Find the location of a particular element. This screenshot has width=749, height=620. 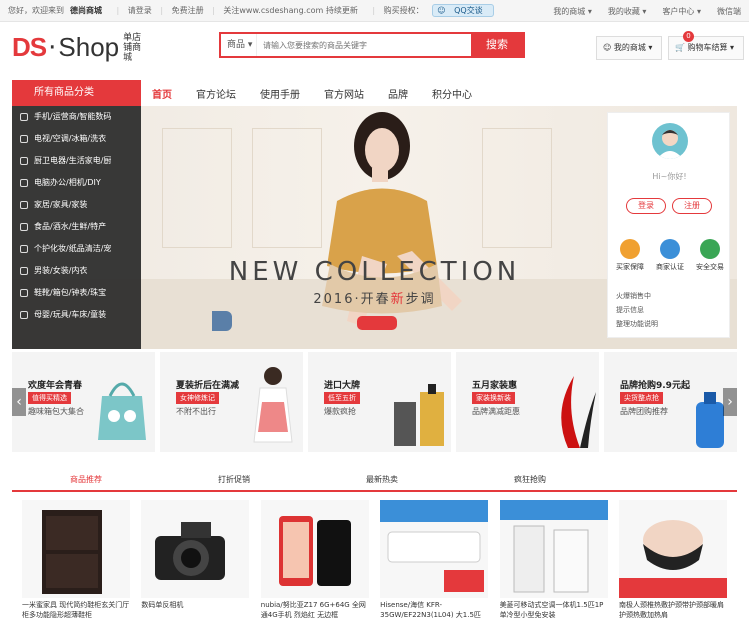

nav-item-brand: 品牌 is located at coordinates (398, 93).